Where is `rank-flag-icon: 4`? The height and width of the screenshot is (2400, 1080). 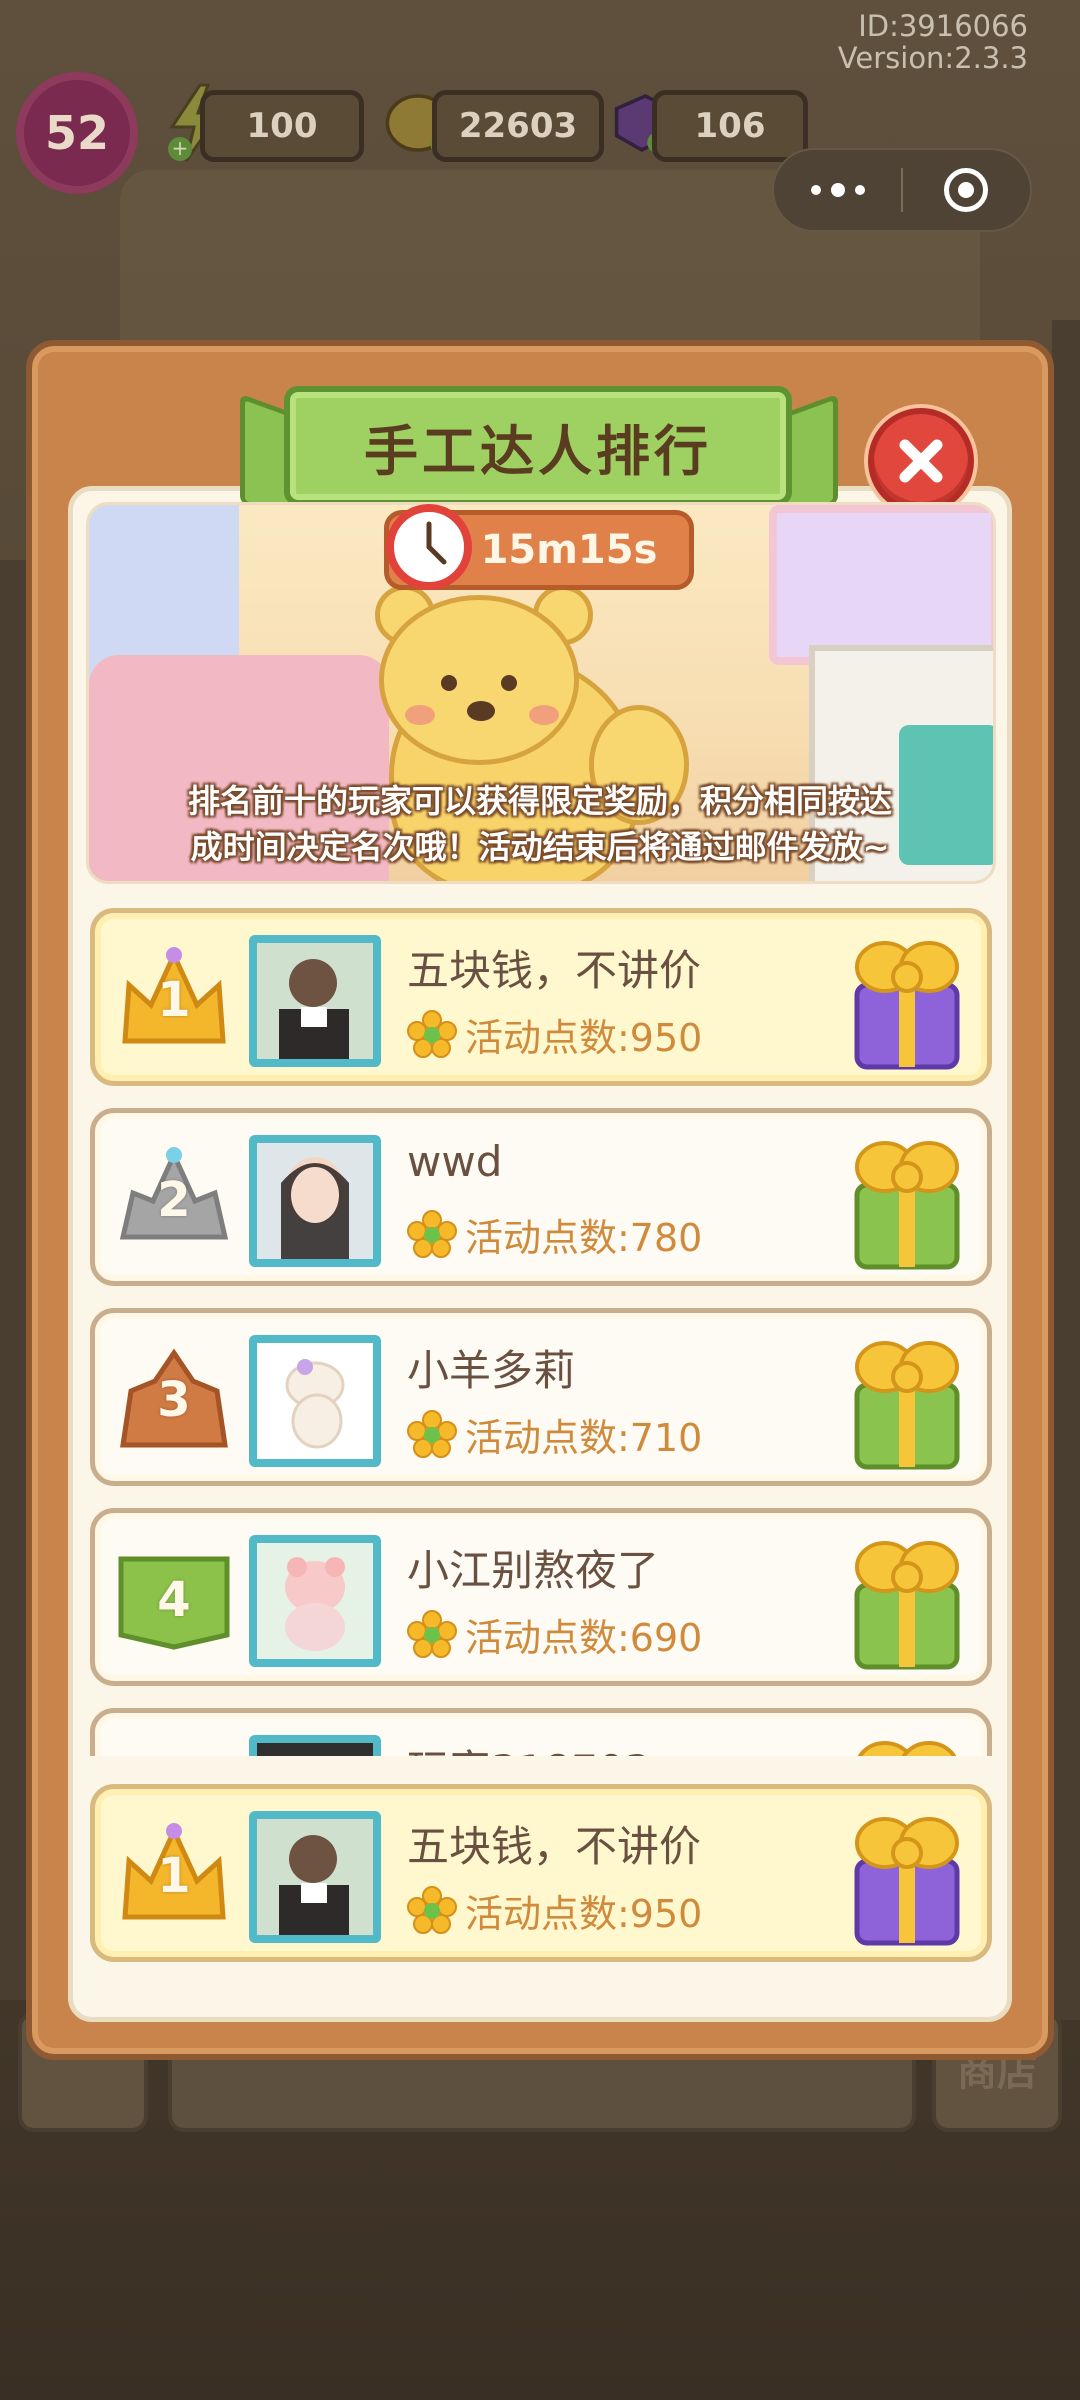 rank-flag-icon: 4 is located at coordinates (174, 1600).